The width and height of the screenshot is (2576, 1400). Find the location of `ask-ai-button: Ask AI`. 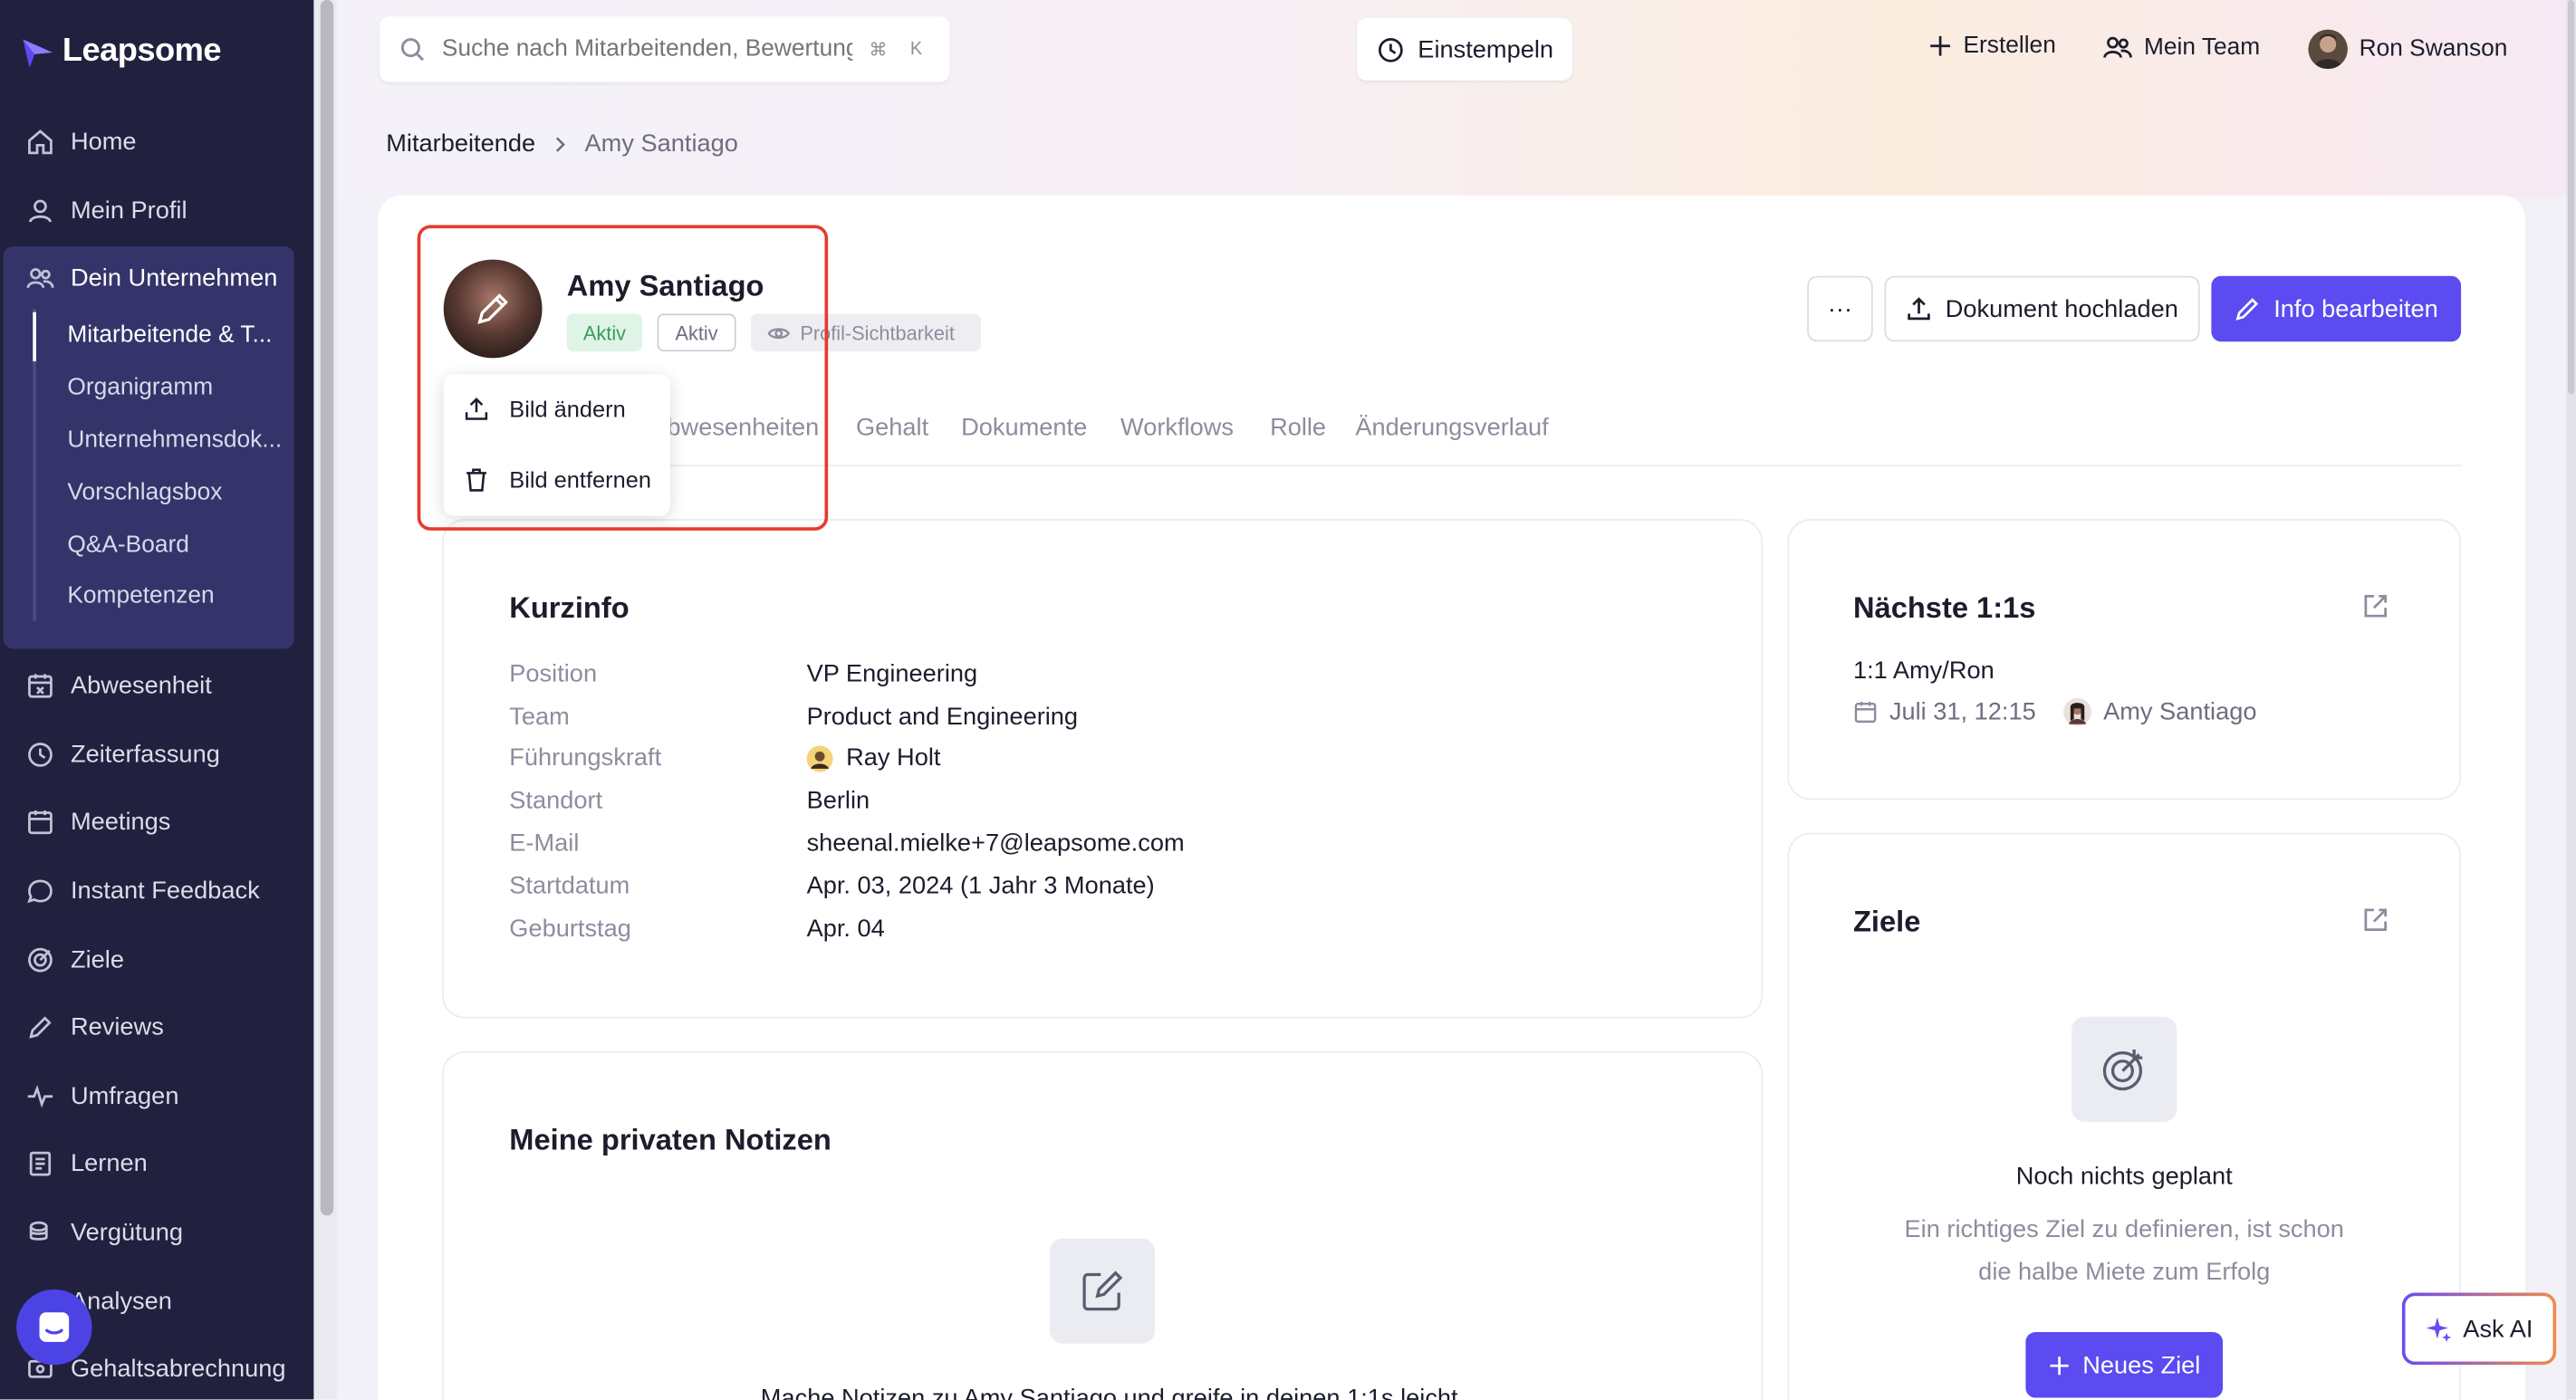

ask-ai-button: Ask AI is located at coordinates (2479, 1328).